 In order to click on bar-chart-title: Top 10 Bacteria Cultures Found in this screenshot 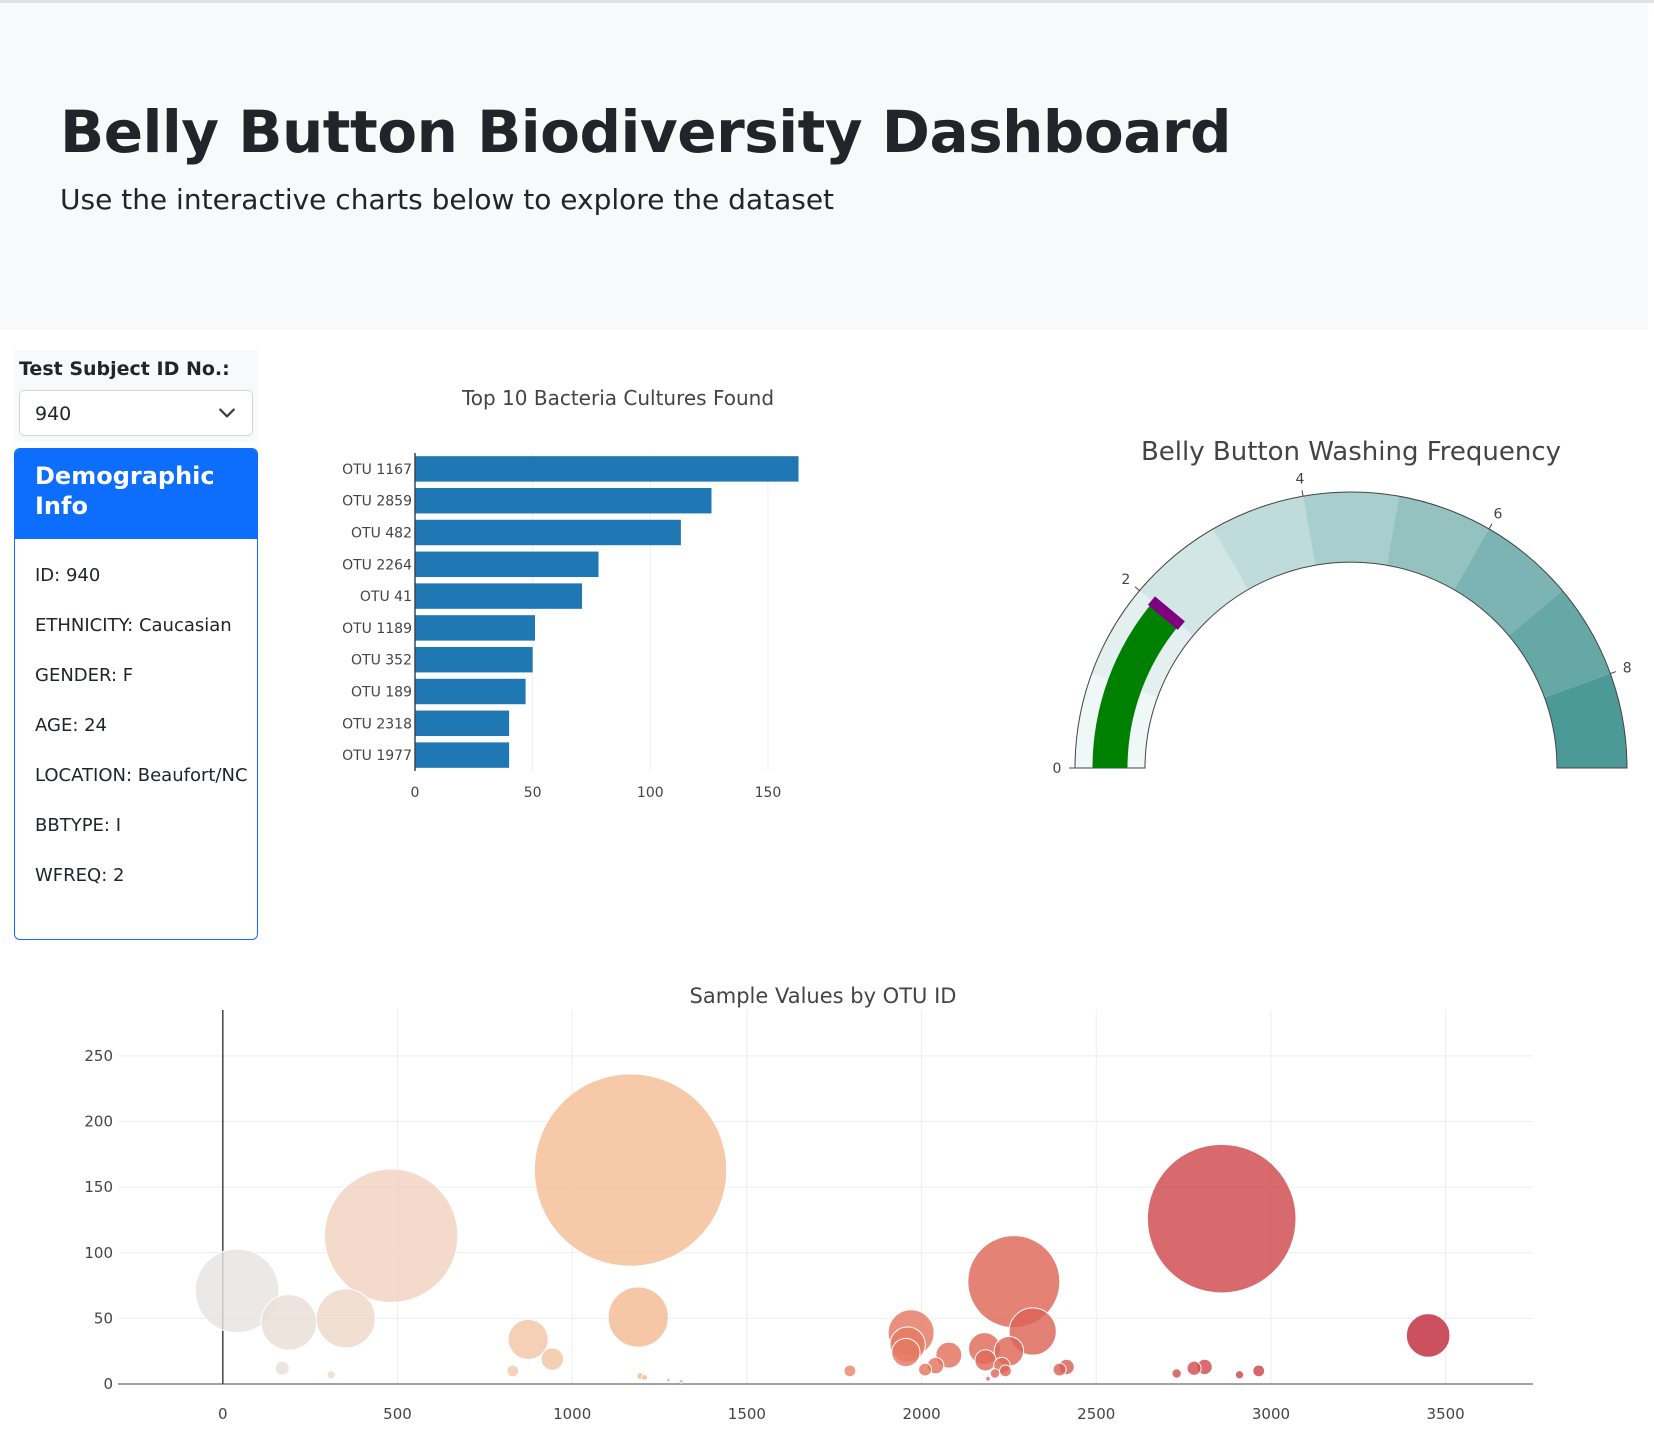, I will do `click(617, 398)`.